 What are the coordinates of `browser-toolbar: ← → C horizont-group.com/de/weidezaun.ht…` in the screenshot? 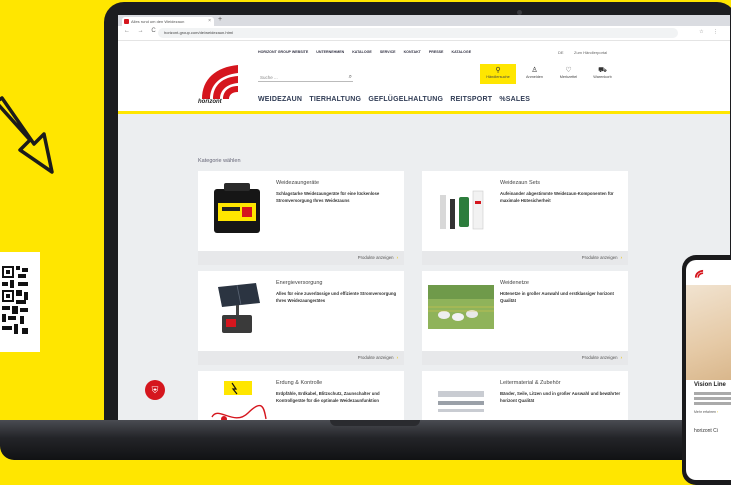 It's located at (424, 33).